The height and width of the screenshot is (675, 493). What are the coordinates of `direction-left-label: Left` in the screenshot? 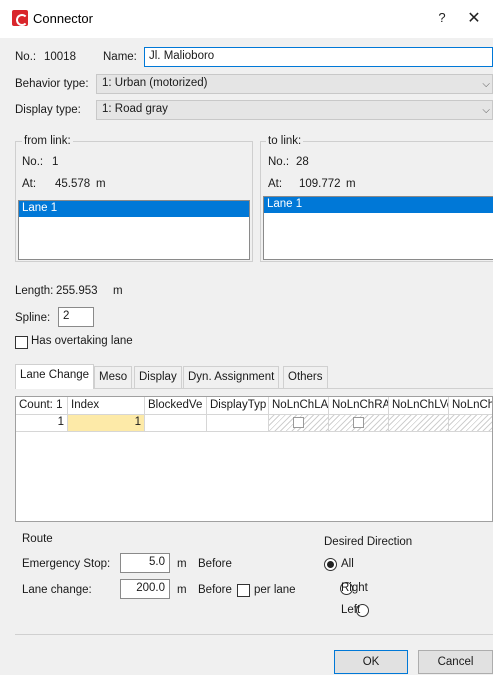 It's located at (351, 610).